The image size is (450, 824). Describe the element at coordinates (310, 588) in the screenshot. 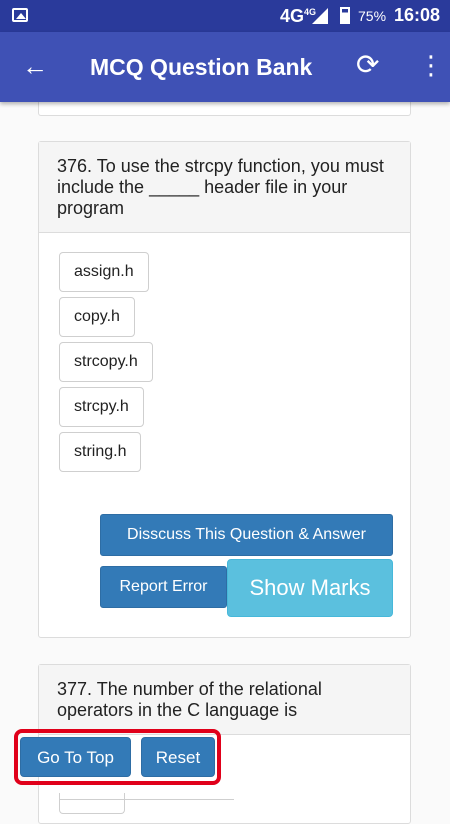

I see `show-marks-button: Show Marks` at that location.